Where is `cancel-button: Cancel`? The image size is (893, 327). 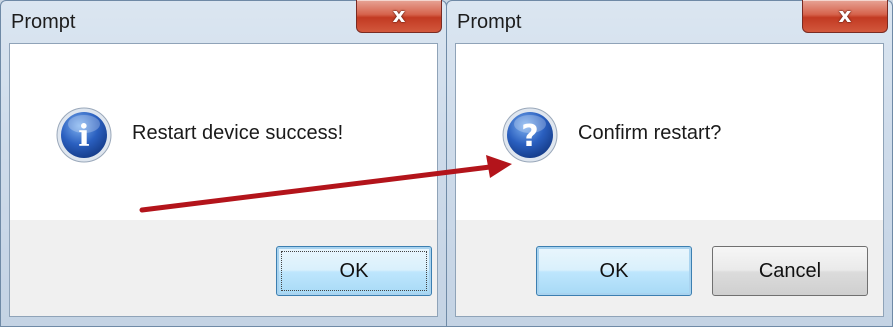
cancel-button: Cancel is located at coordinates (790, 271).